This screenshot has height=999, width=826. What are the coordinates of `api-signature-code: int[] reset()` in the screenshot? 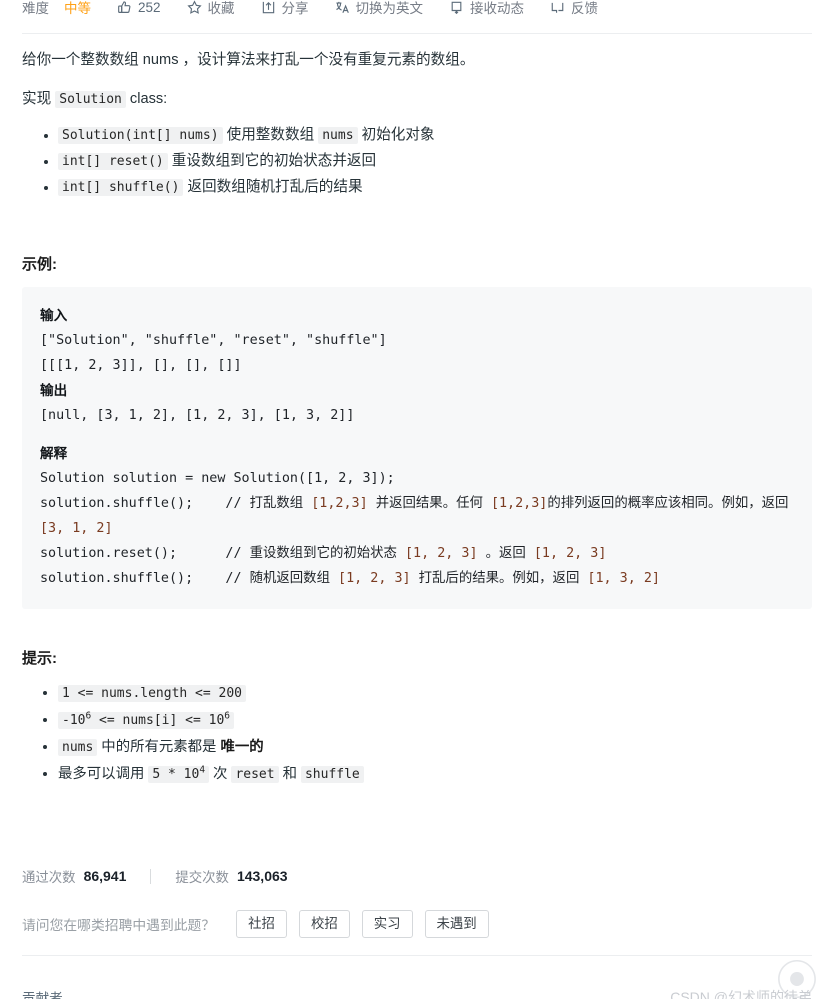 It's located at (113, 161).